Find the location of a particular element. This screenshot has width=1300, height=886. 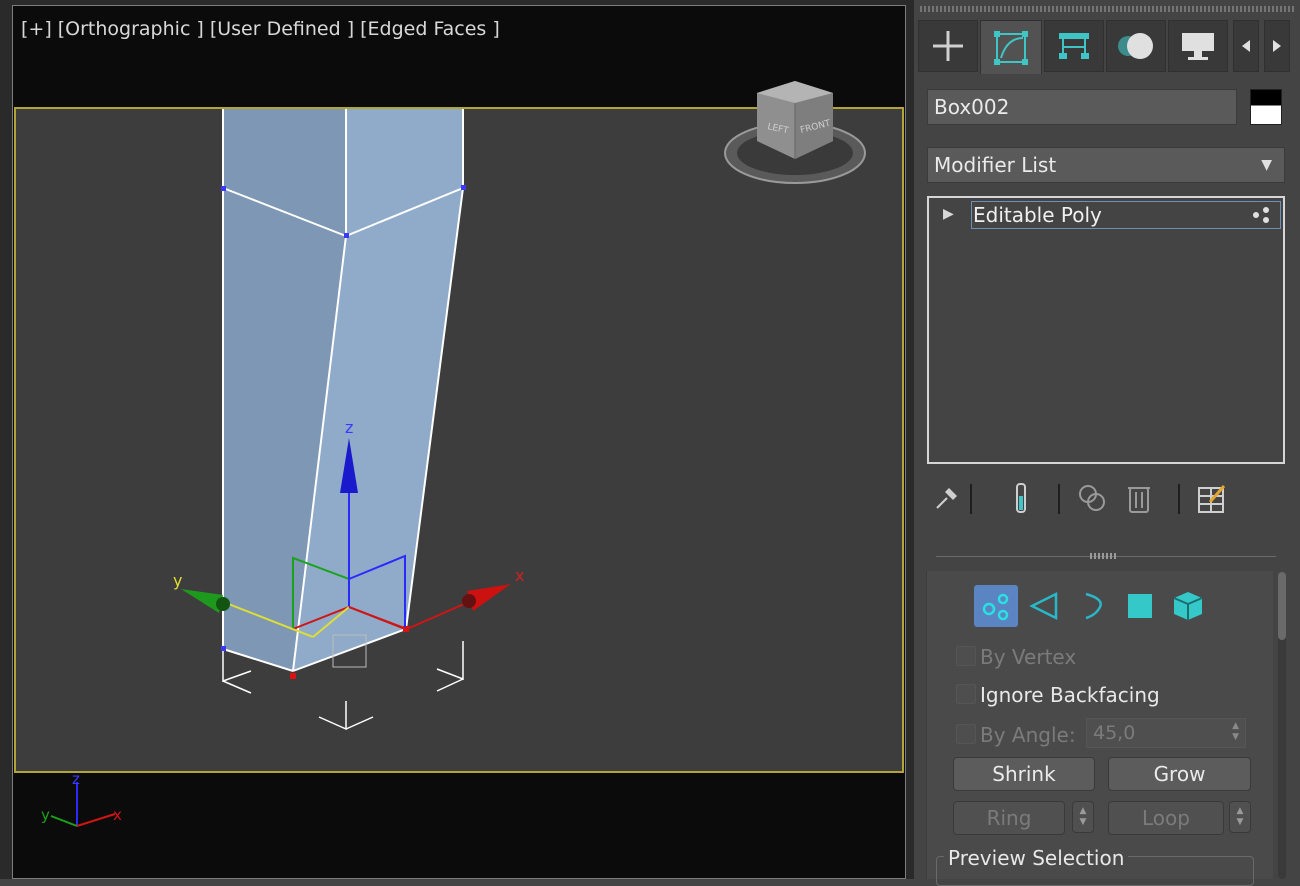

element-icon is located at coordinates (1188, 606).